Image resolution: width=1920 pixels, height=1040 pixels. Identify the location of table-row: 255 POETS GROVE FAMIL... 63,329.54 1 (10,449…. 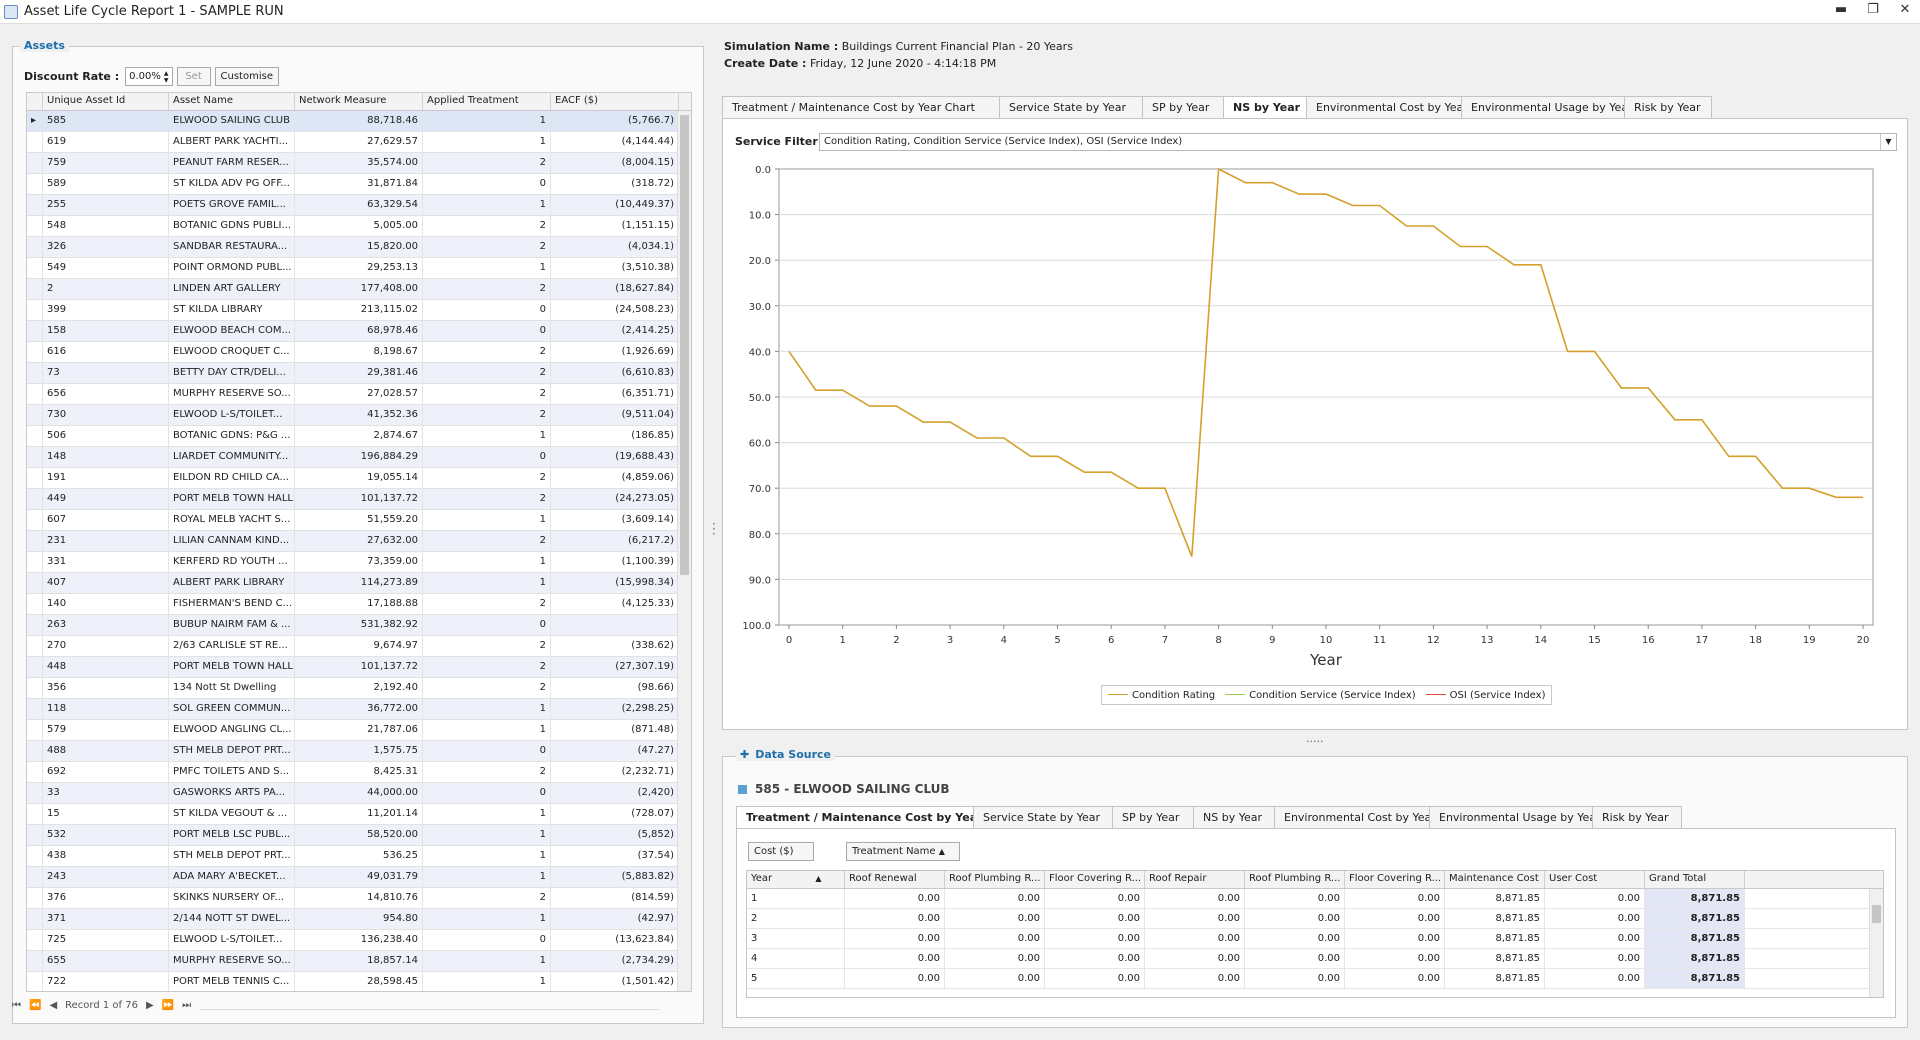
(359, 205).